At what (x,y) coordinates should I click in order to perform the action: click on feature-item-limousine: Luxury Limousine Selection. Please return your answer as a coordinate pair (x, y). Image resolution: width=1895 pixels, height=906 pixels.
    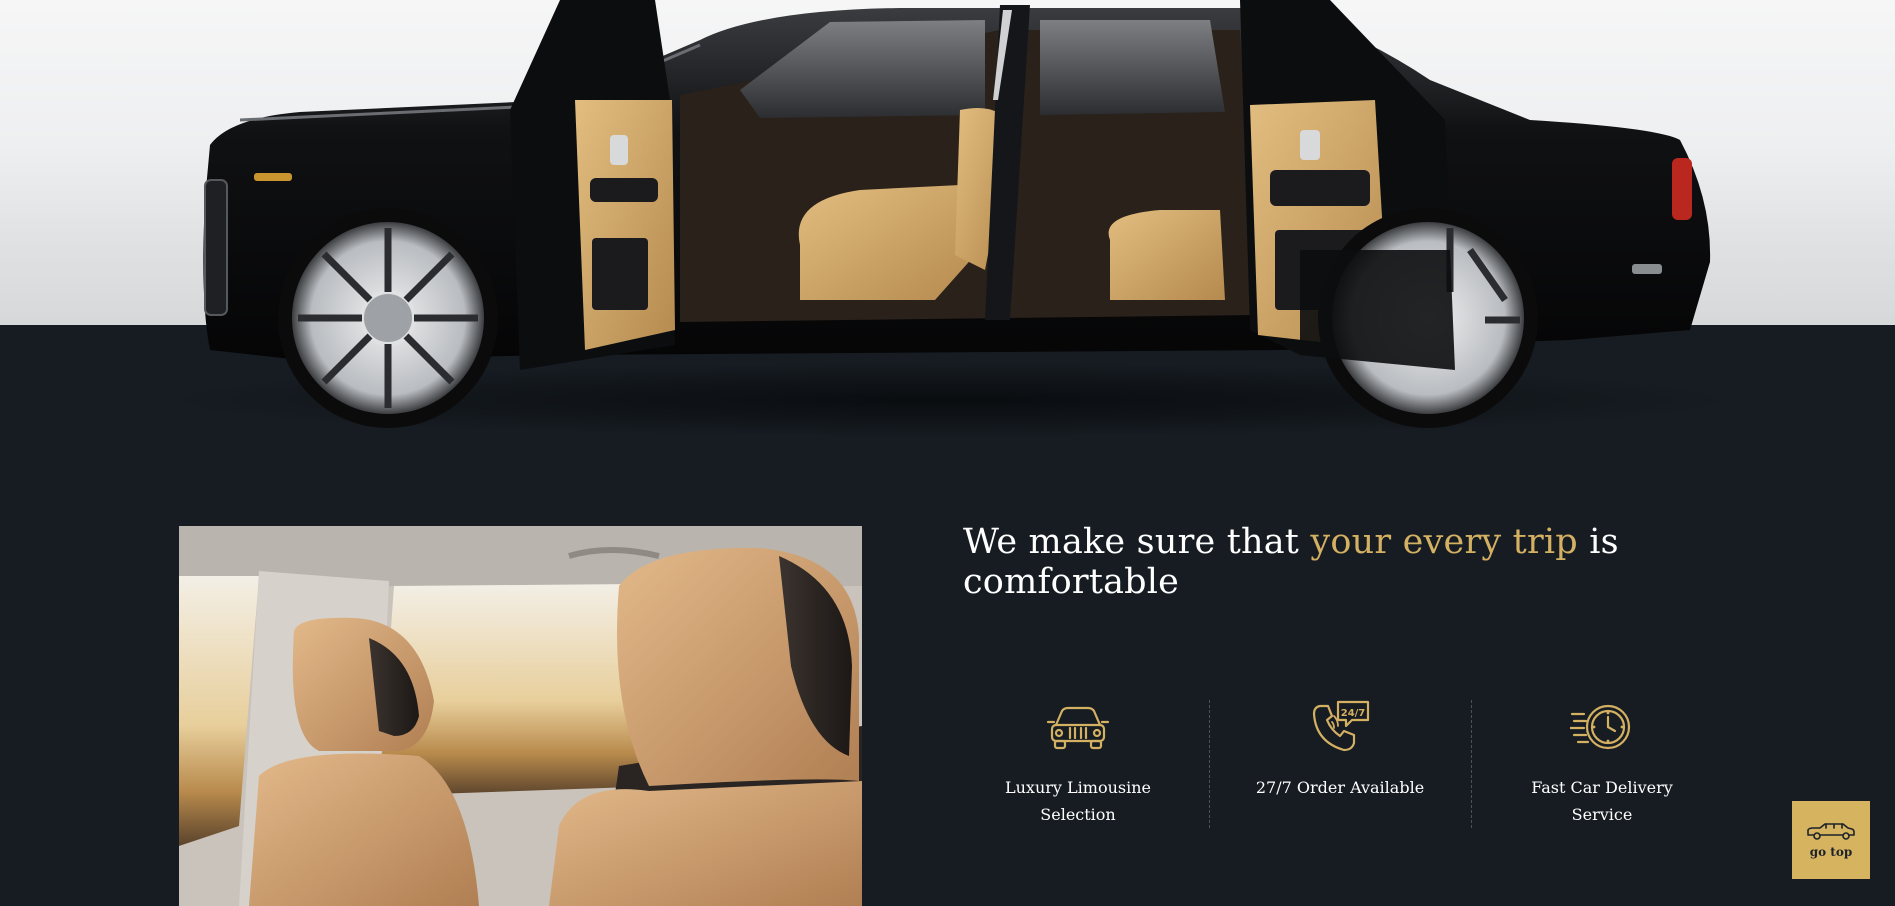
    Looking at the image, I should click on (1078, 764).